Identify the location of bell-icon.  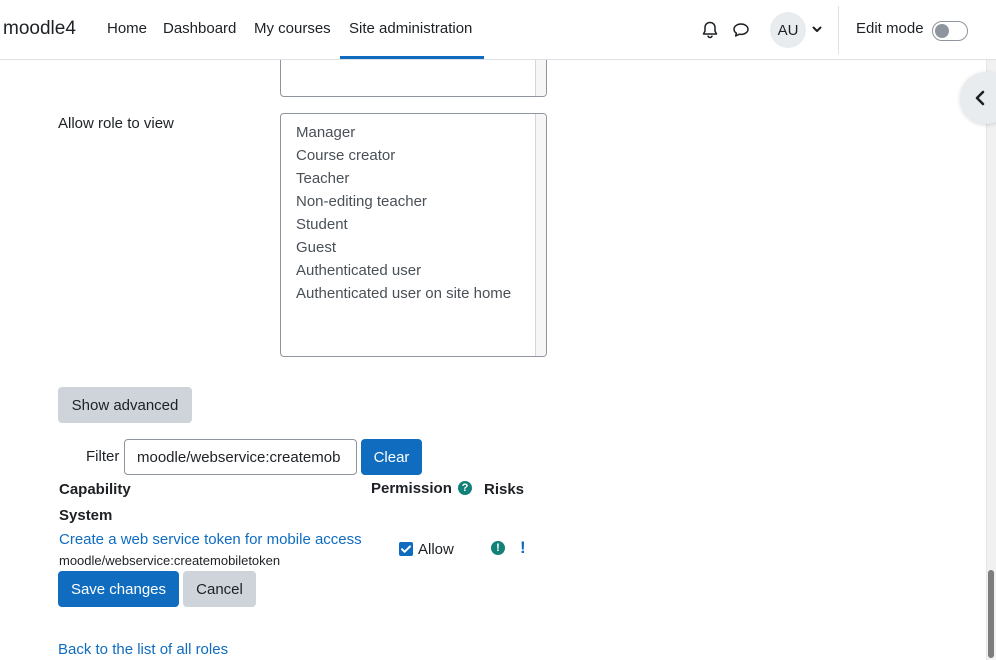
(710, 30).